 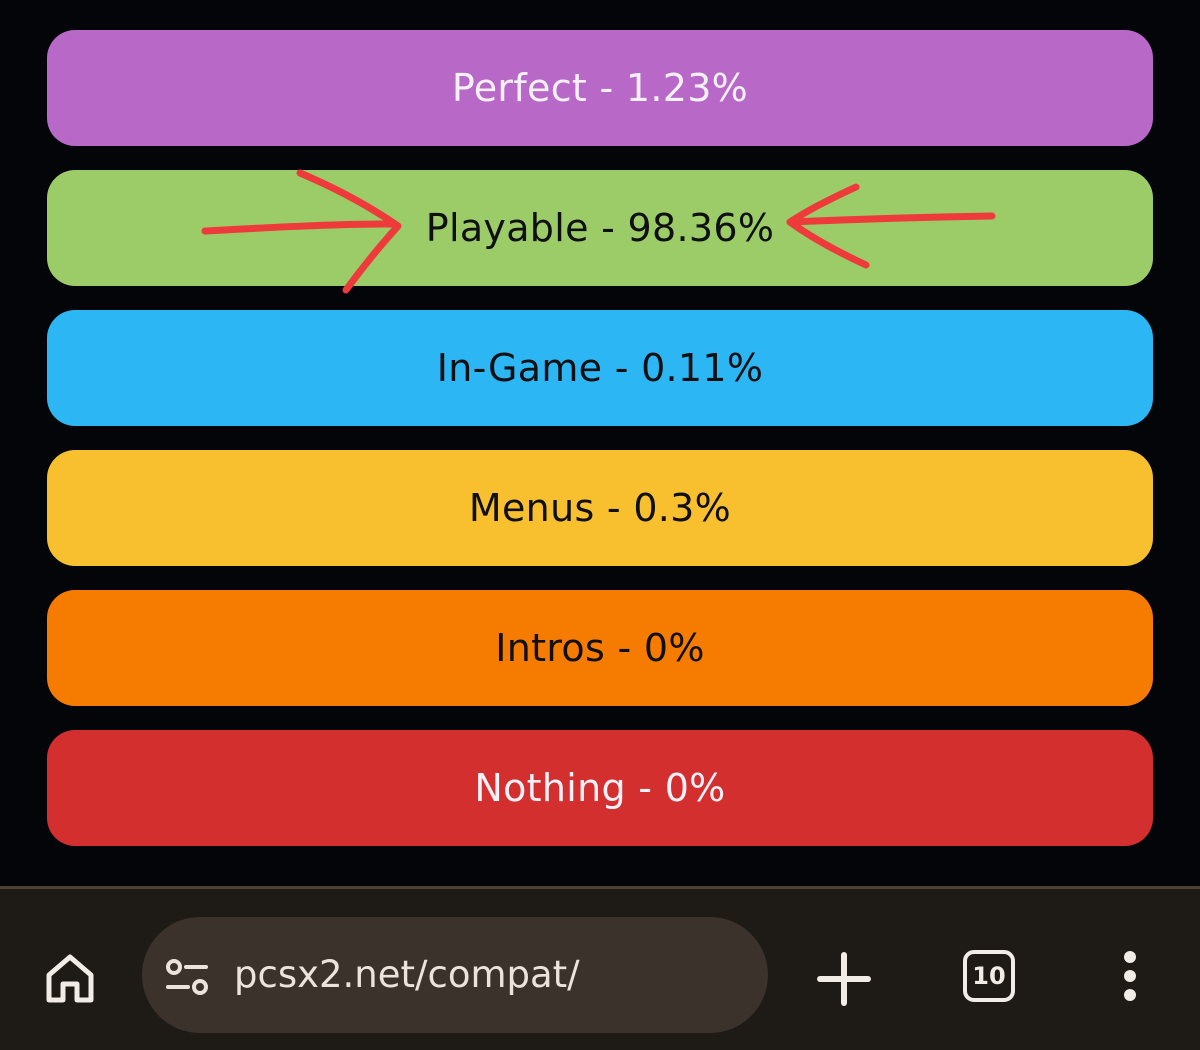 I want to click on more-vert-icon, so click(x=1130, y=977).